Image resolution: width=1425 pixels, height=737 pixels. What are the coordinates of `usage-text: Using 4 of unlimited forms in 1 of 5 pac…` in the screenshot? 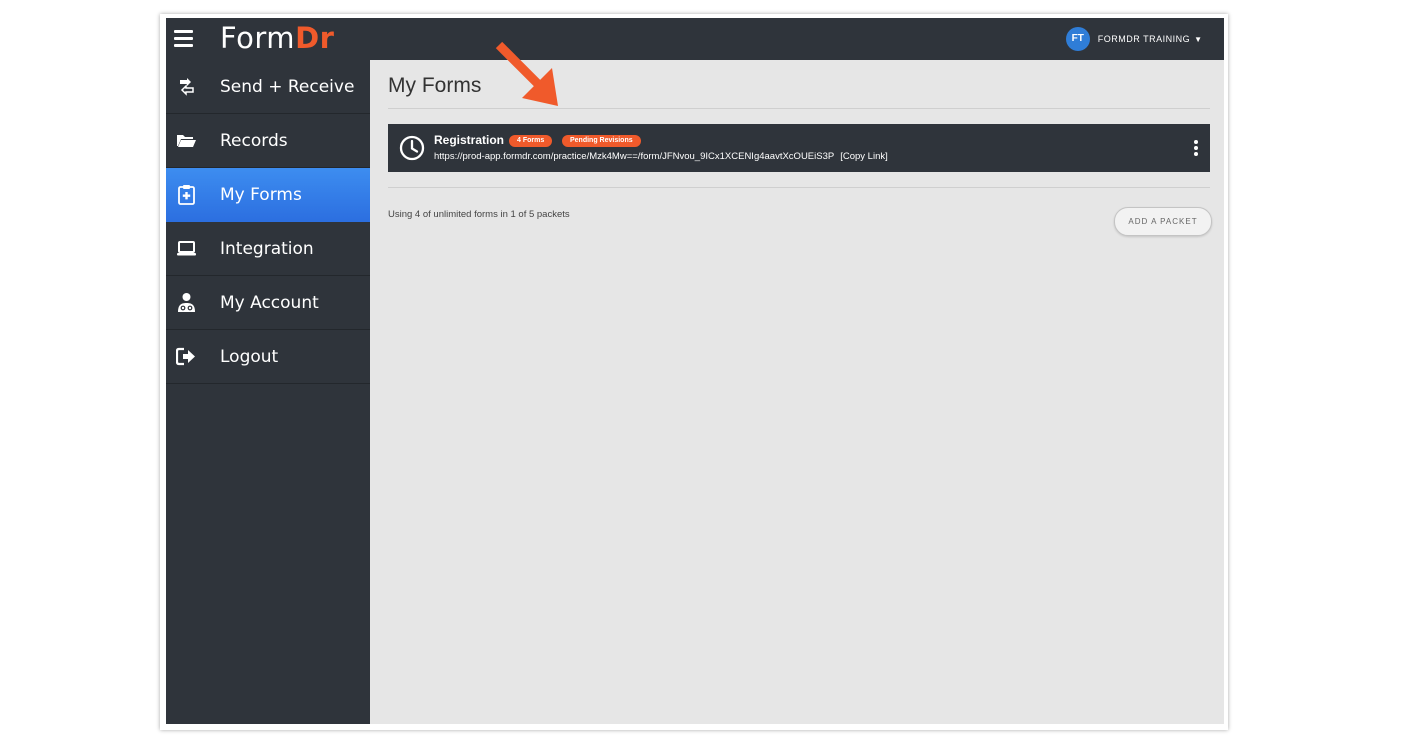 It's located at (479, 214).